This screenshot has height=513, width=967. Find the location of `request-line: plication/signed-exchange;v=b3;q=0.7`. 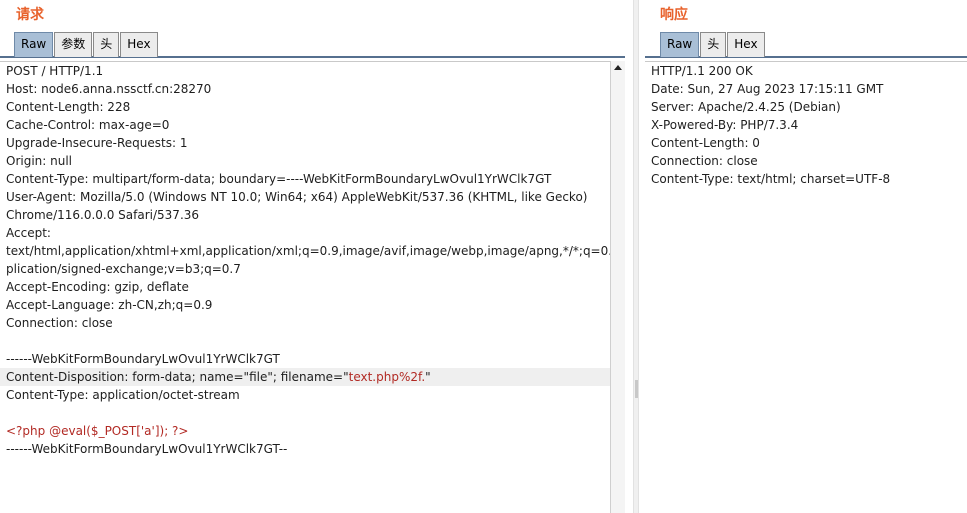

request-line: plication/signed-exchange;v=b3;q=0.7 is located at coordinates (123, 269).